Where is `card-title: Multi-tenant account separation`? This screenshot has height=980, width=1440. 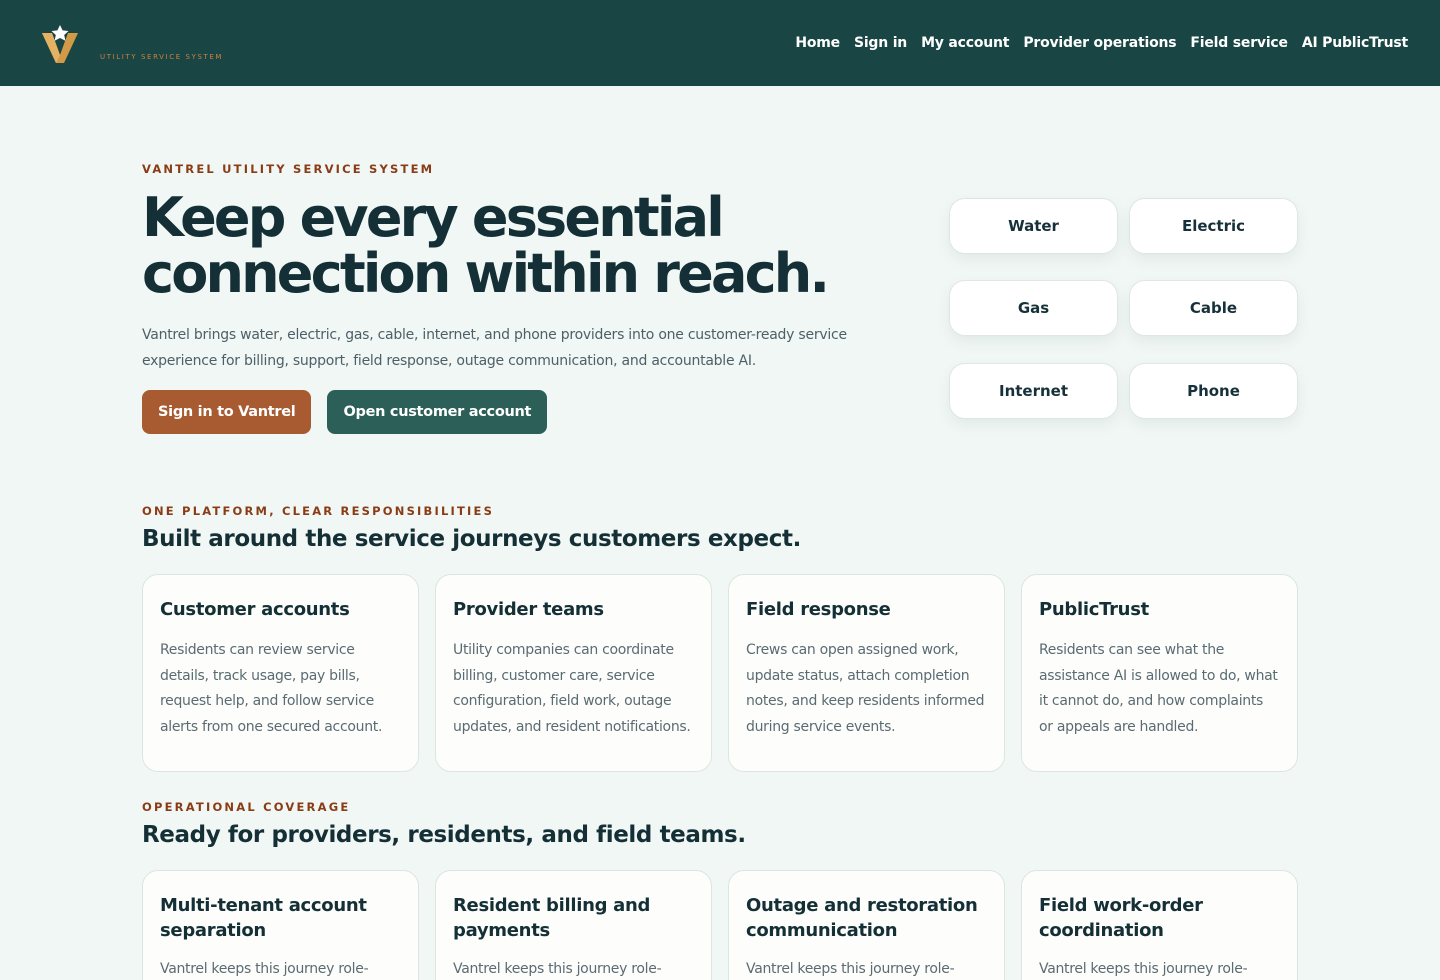 card-title: Multi-tenant account separation is located at coordinates (263, 918).